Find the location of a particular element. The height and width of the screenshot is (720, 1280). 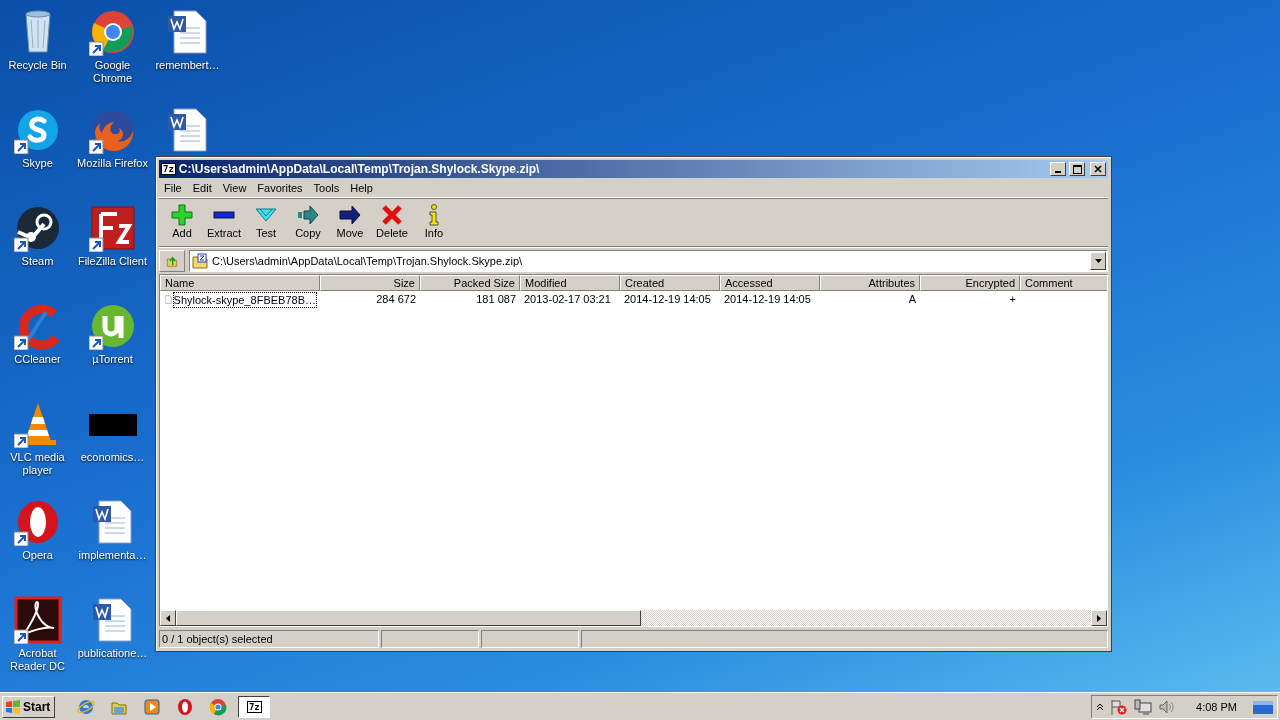

scrollbar-thumb is located at coordinates (408, 618).